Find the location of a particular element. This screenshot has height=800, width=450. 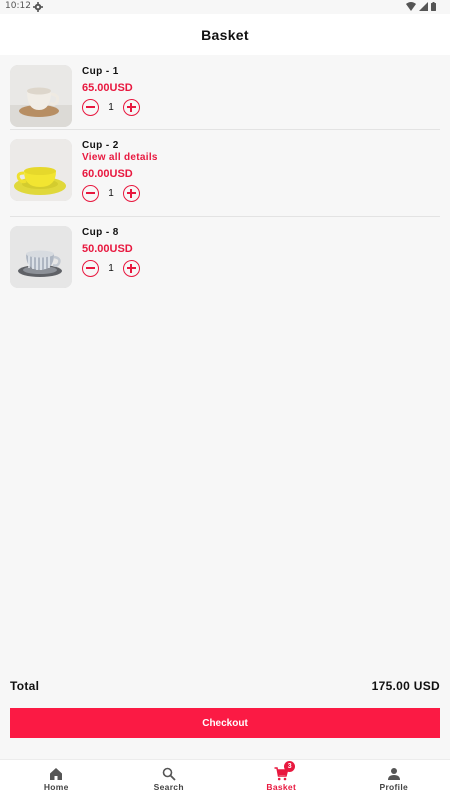

product-price: 65.00USD is located at coordinates (107, 88).